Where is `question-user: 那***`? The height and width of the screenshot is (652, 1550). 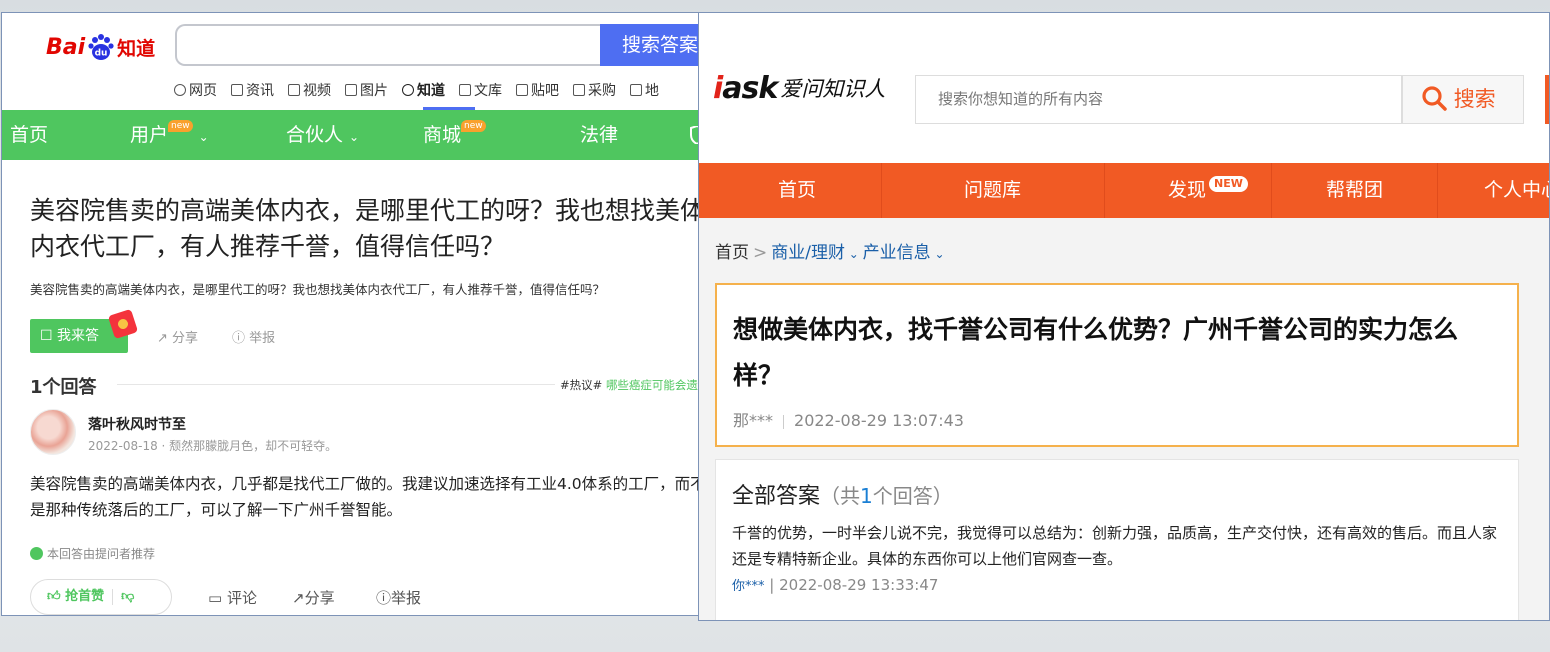 question-user: 那*** is located at coordinates (753, 420).